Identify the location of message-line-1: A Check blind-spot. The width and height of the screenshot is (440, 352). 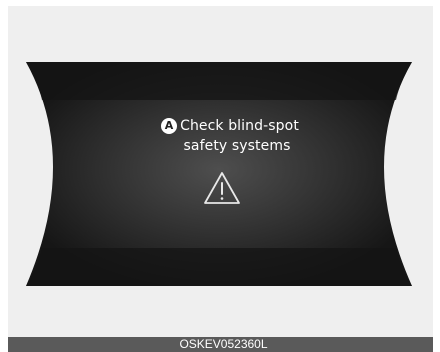
(230, 126).